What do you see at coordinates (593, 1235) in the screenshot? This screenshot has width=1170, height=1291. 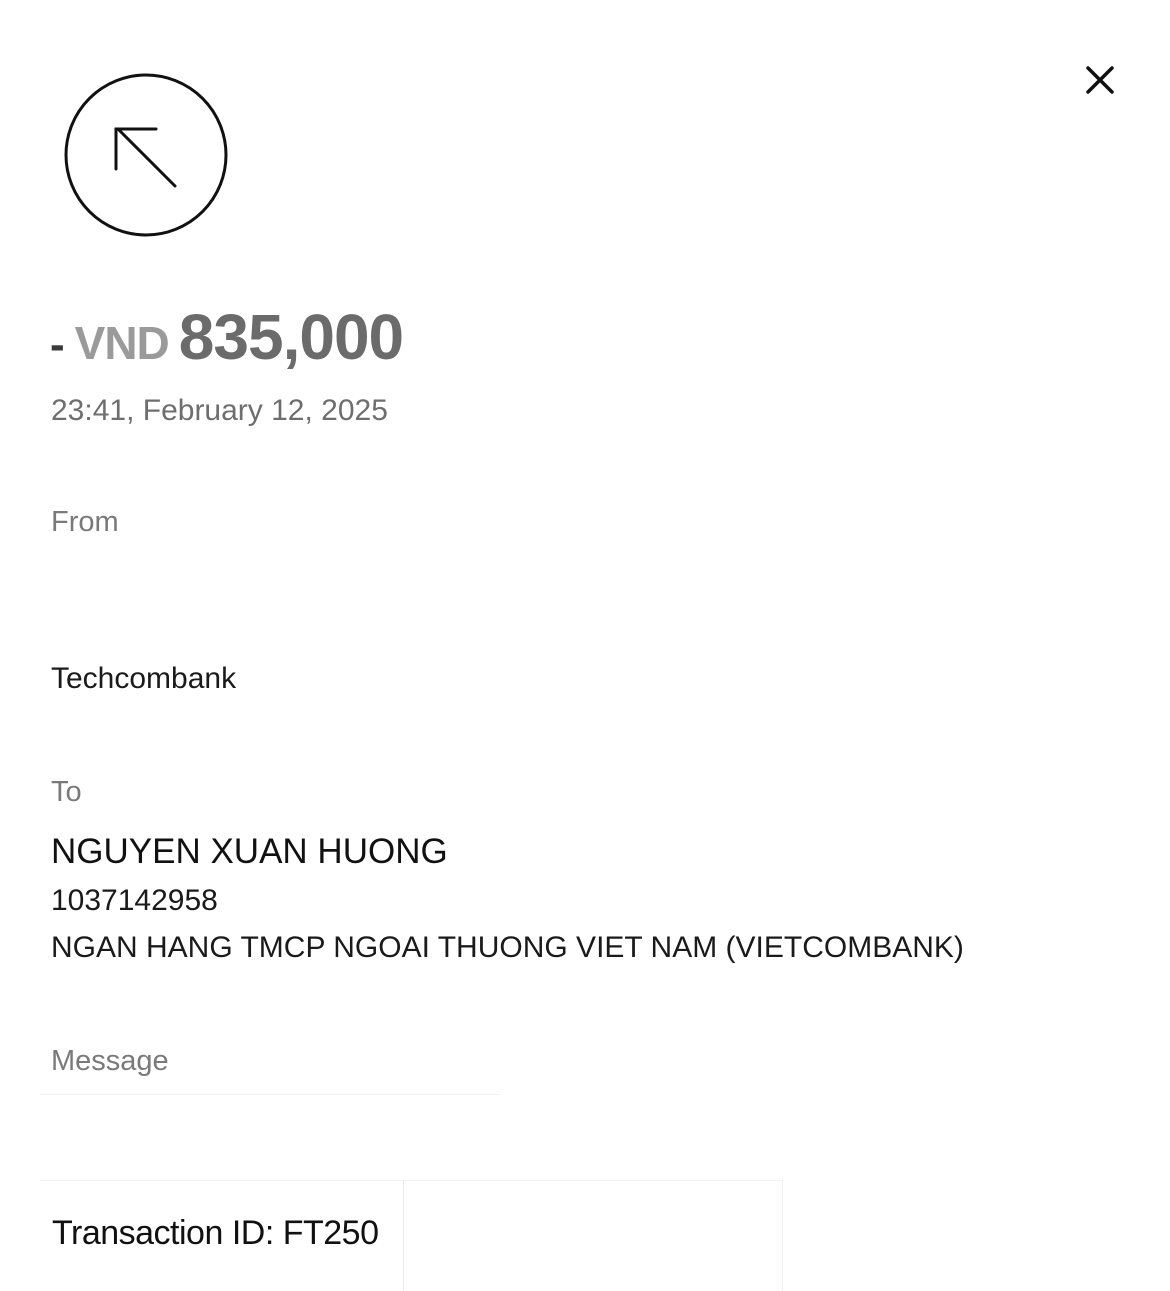 I see `redaction-box` at bounding box center [593, 1235].